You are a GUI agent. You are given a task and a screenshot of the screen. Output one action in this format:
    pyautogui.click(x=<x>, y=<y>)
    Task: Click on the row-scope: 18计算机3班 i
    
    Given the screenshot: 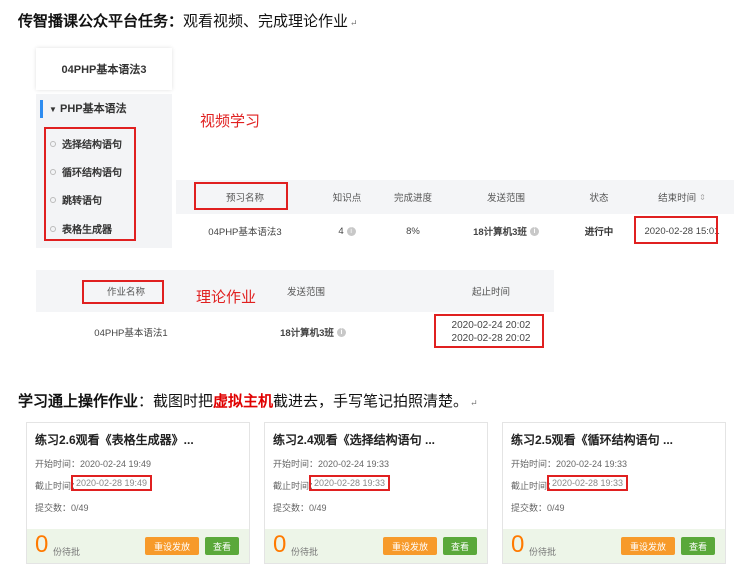 What is the action you would take?
    pyautogui.click(x=506, y=231)
    